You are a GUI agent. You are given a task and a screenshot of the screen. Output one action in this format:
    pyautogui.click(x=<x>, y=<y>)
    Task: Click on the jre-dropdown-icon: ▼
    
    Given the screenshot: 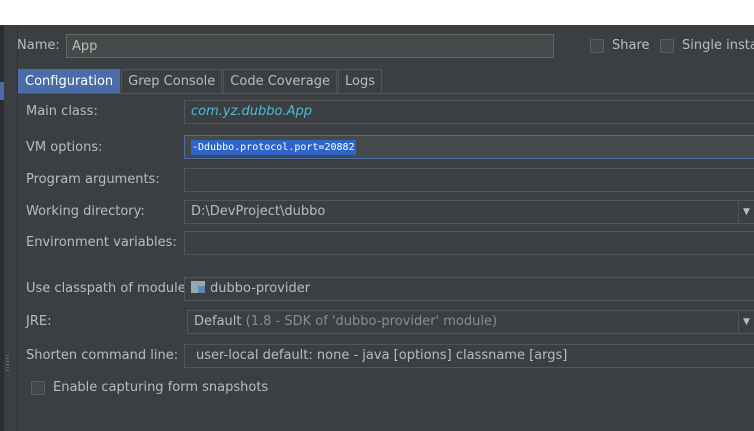 What is the action you would take?
    pyautogui.click(x=746, y=322)
    